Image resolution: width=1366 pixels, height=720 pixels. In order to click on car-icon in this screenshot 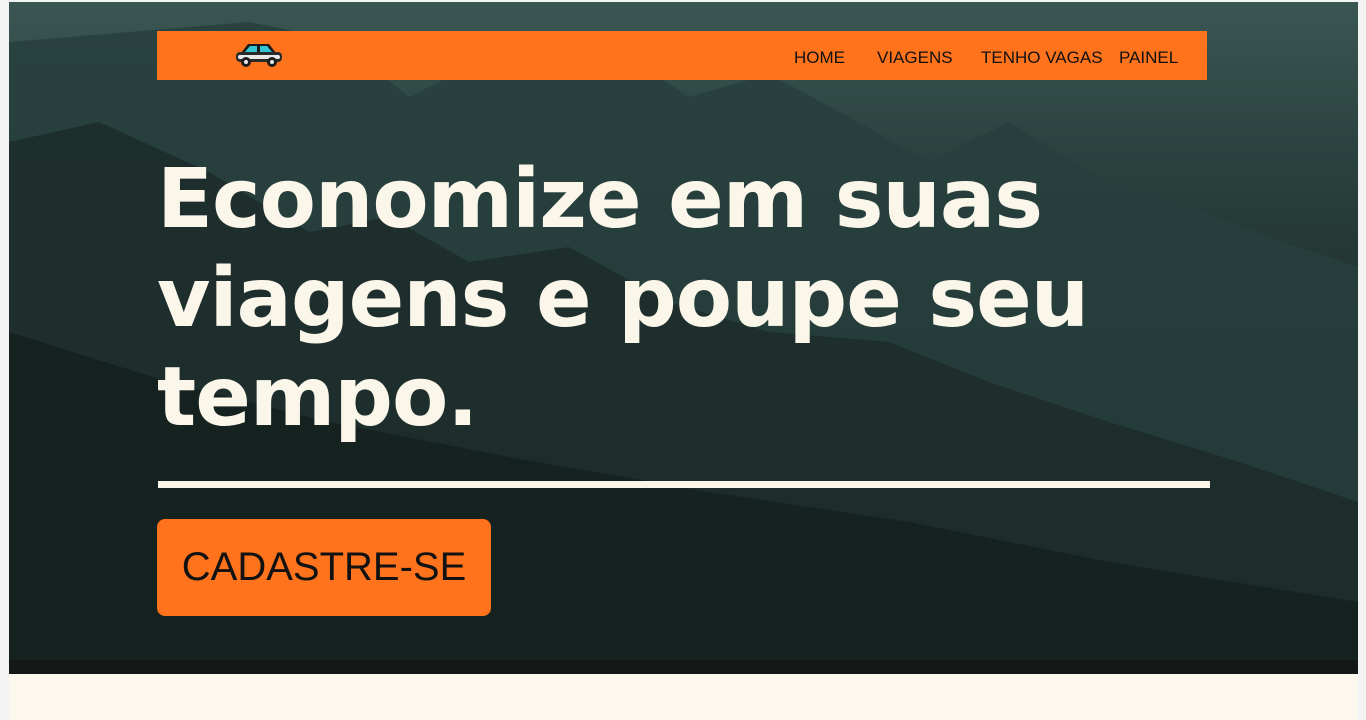, I will do `click(259, 55)`.